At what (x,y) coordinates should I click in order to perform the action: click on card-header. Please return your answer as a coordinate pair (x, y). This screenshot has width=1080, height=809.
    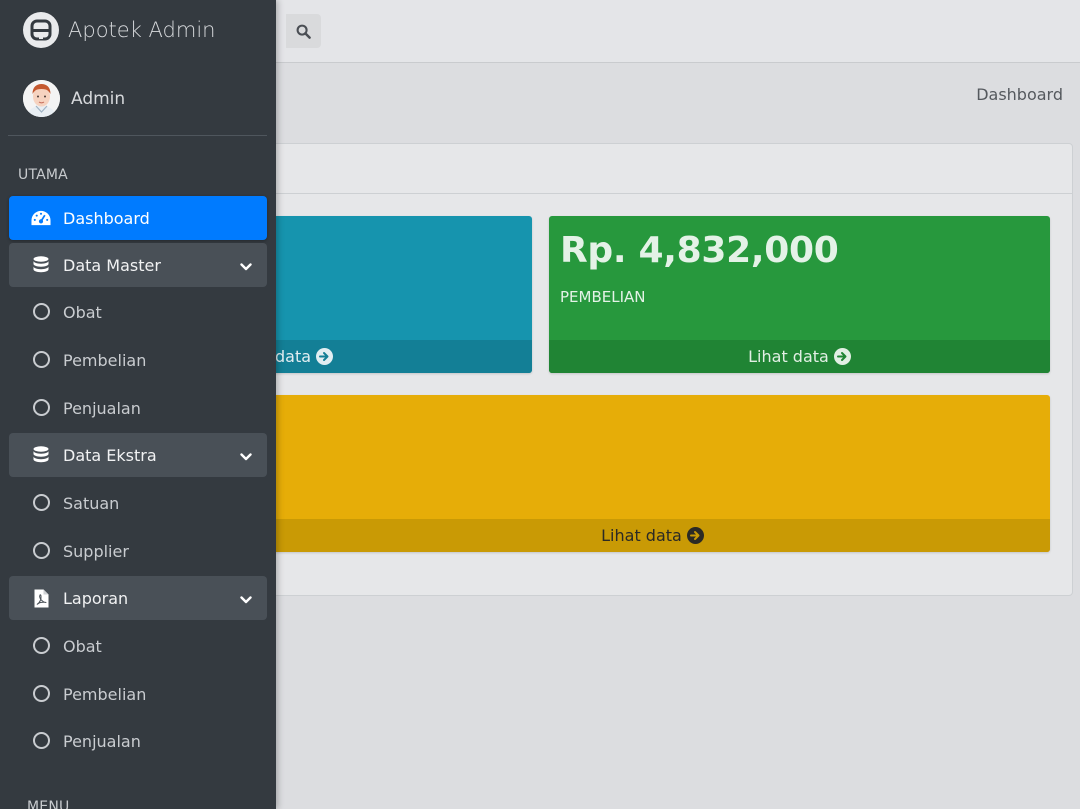
    Looking at the image, I should click on (651, 169).